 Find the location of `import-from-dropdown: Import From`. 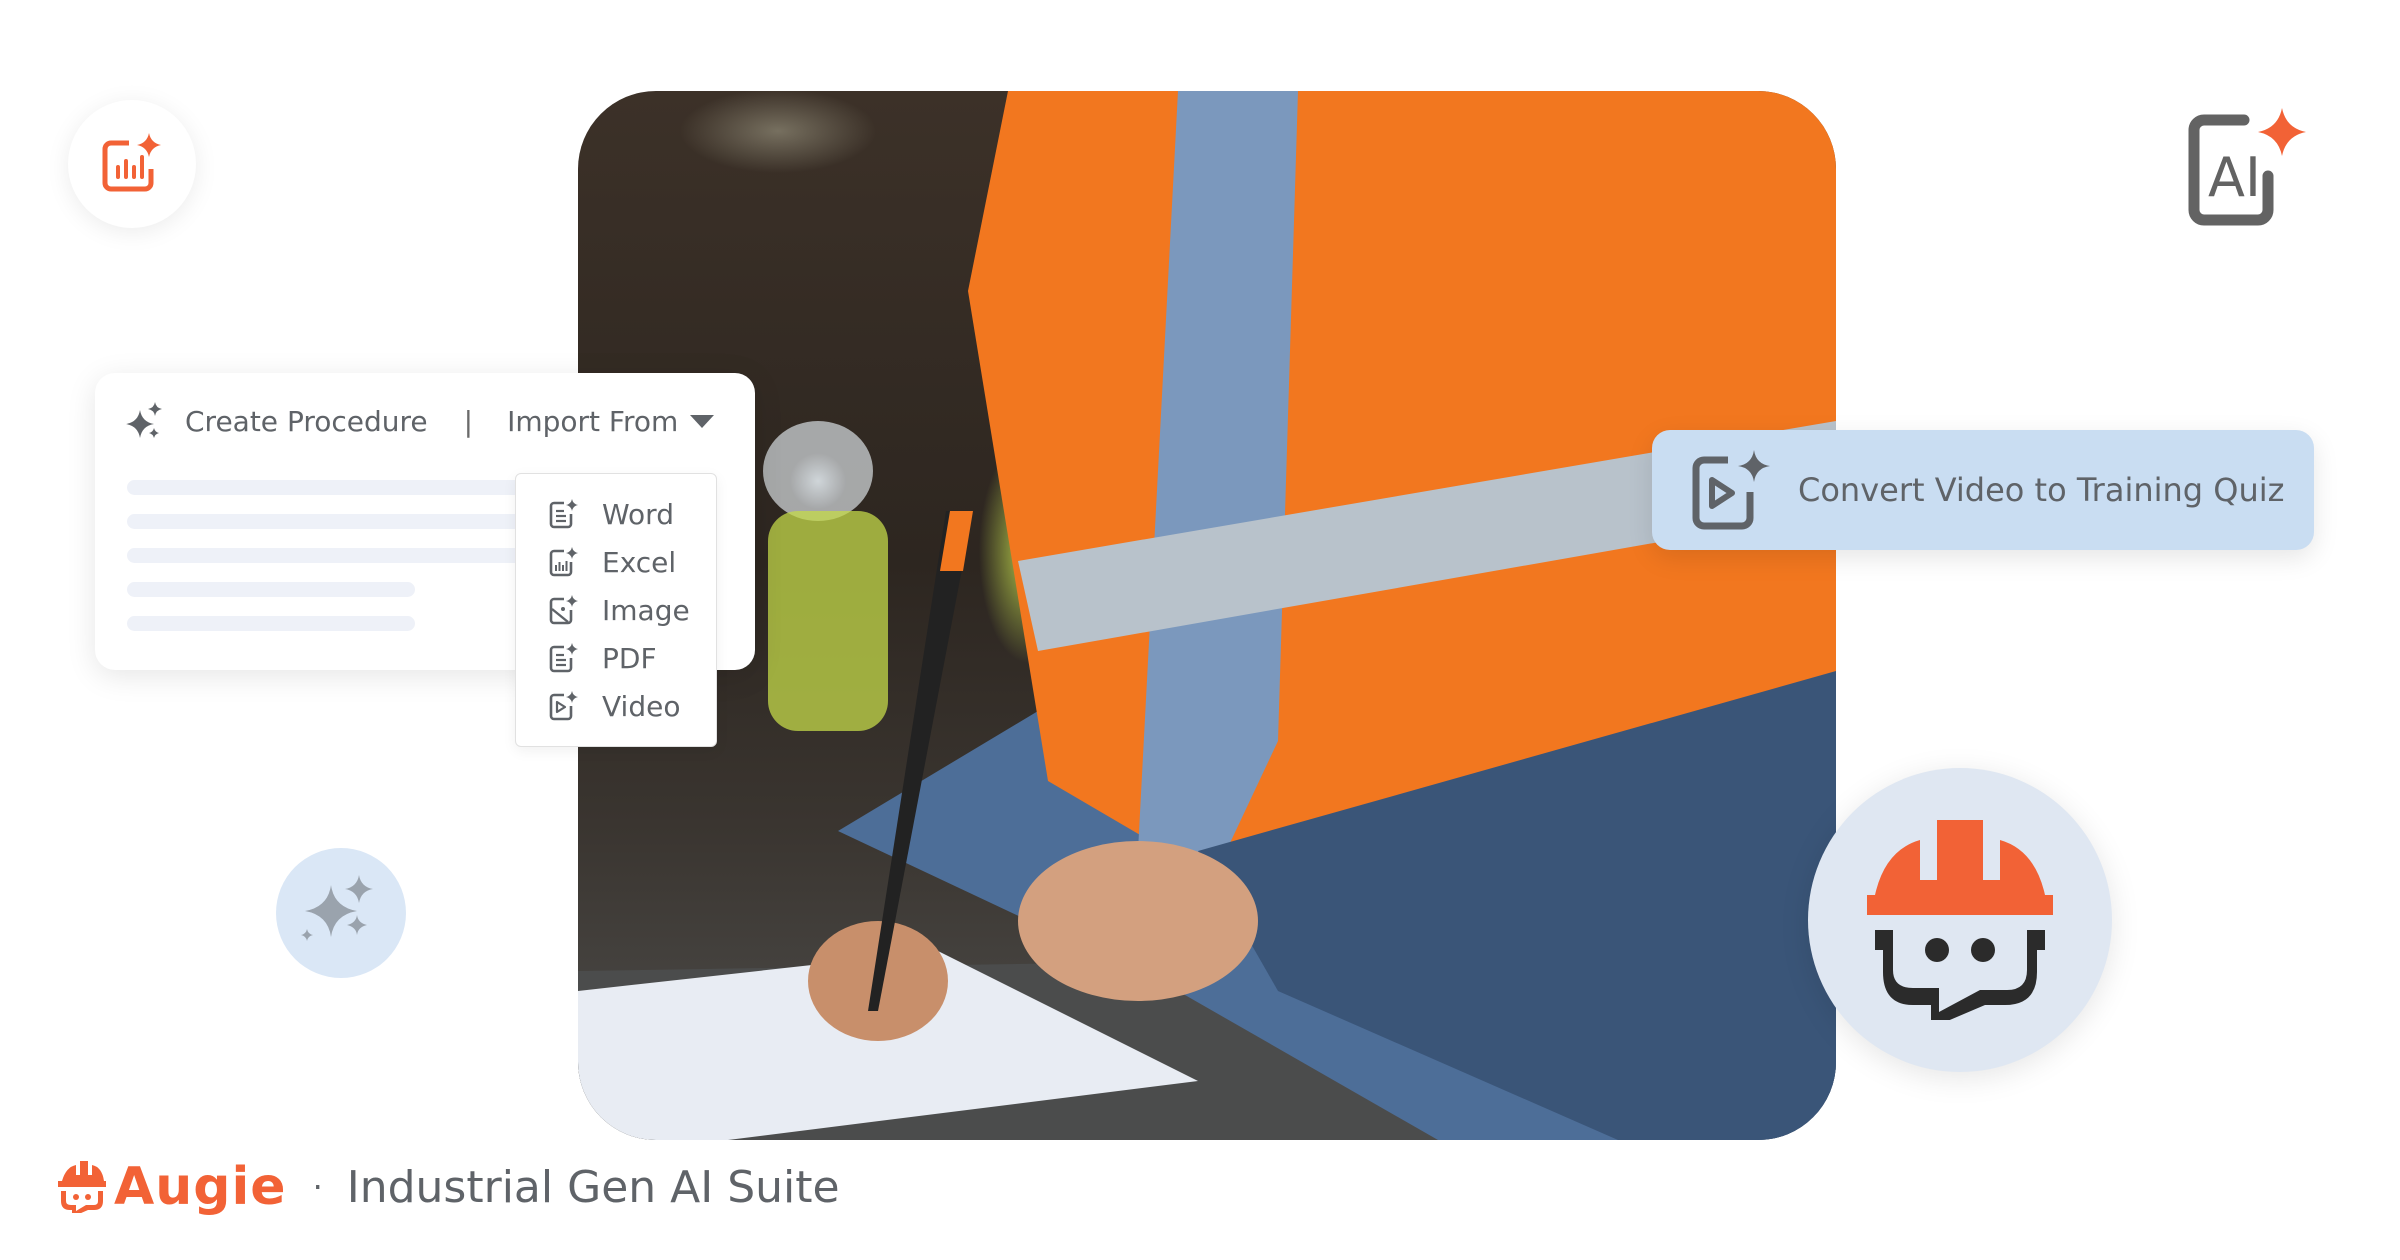

import-from-dropdown: Import From is located at coordinates (611, 421).